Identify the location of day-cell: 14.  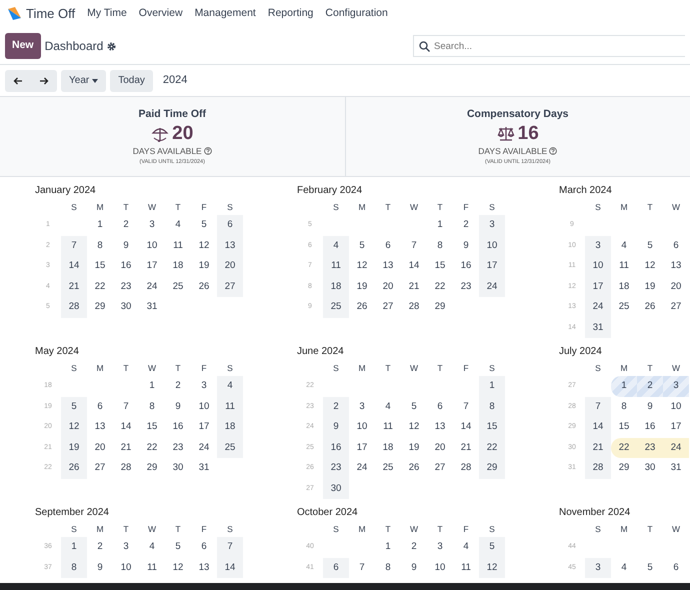
(74, 266).